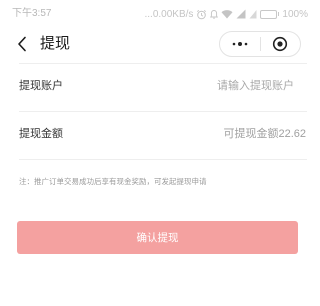 This screenshot has height=306, width=320. What do you see at coordinates (241, 14) in the screenshot?
I see `signal-icon` at bounding box center [241, 14].